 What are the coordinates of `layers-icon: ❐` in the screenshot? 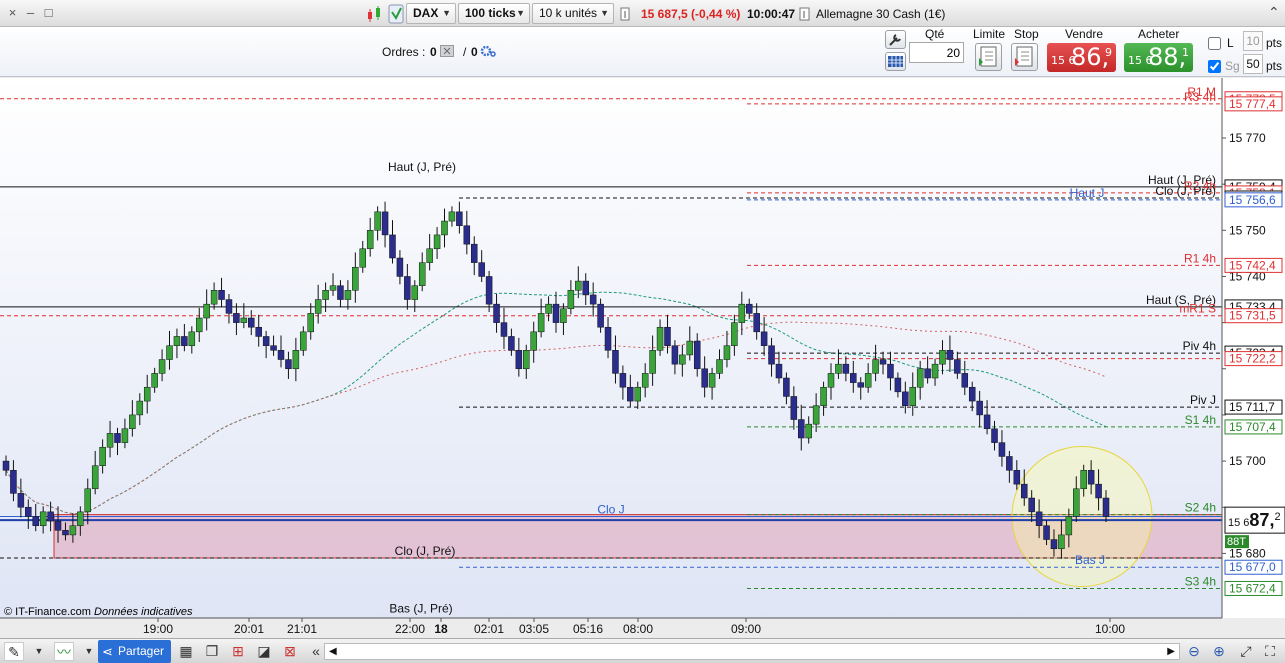 It's located at (212, 651).